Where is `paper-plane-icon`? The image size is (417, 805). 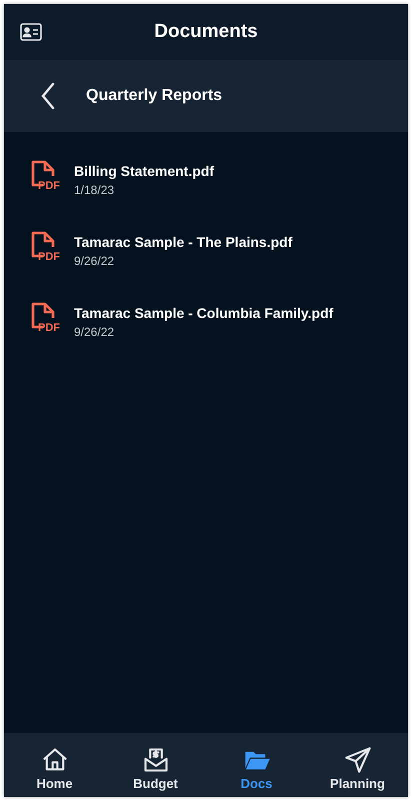 paper-plane-icon is located at coordinates (358, 760).